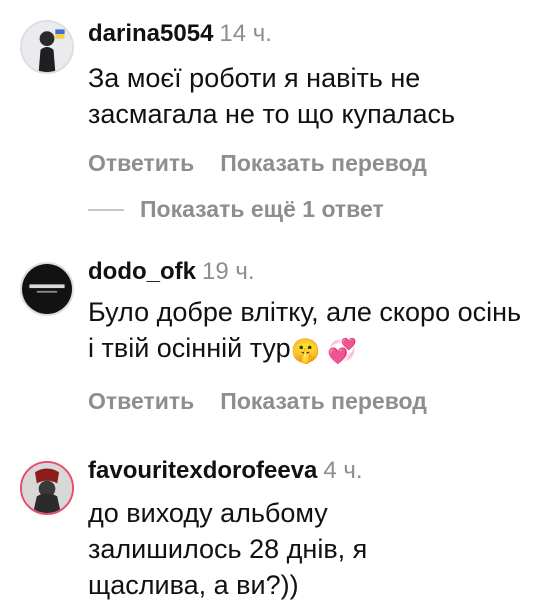 The image size is (541, 603). I want to click on show-more-replies-label: Показать ещё 1 ответ, so click(262, 209).